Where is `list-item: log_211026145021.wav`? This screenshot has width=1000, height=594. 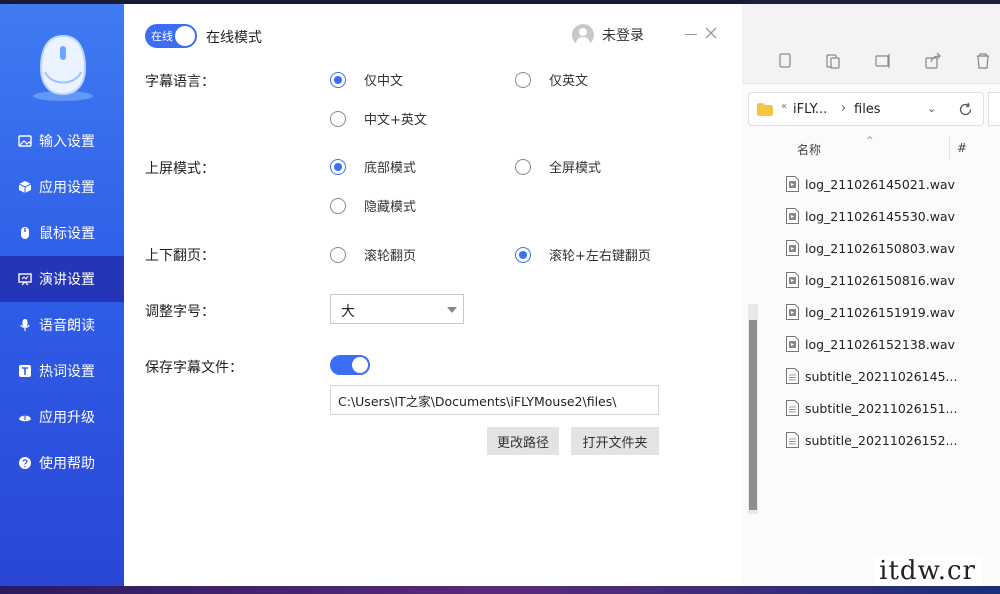 list-item: log_211026145021.wav is located at coordinates (871, 184).